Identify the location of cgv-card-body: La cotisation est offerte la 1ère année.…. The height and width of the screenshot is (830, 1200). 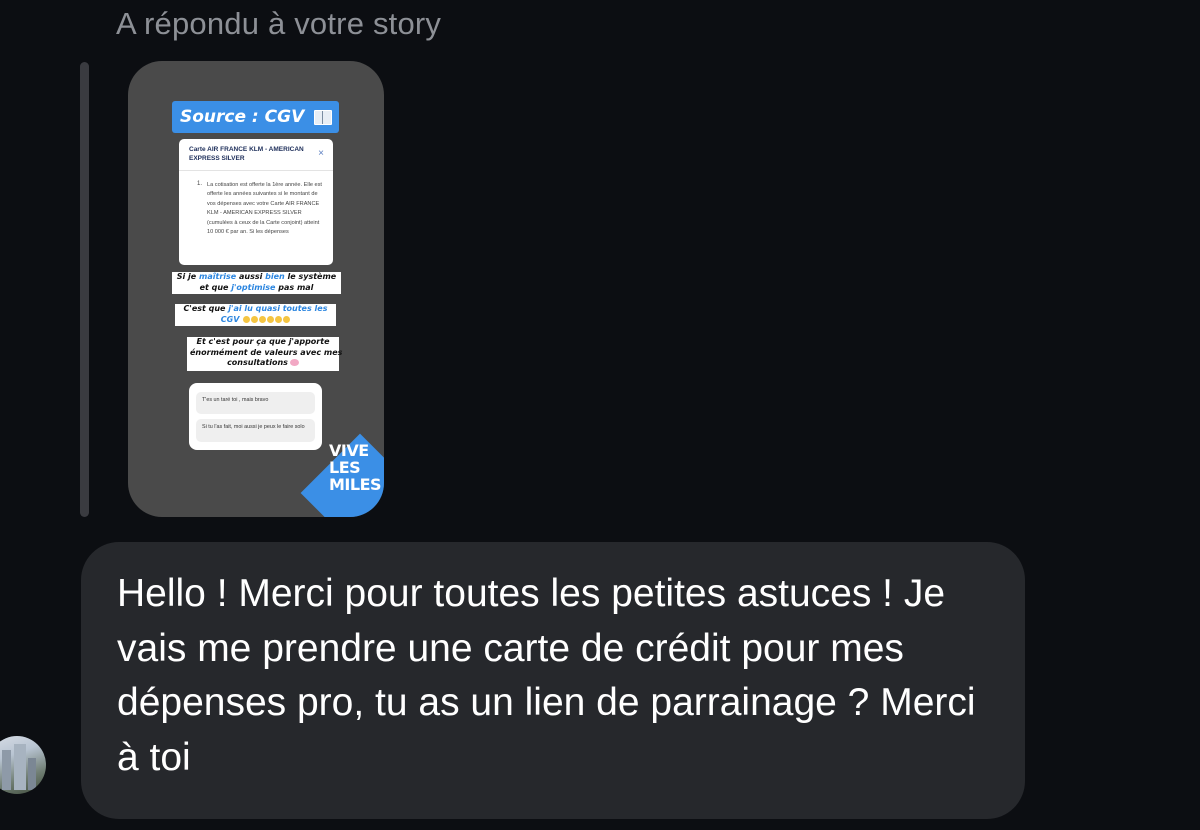
(264, 209).